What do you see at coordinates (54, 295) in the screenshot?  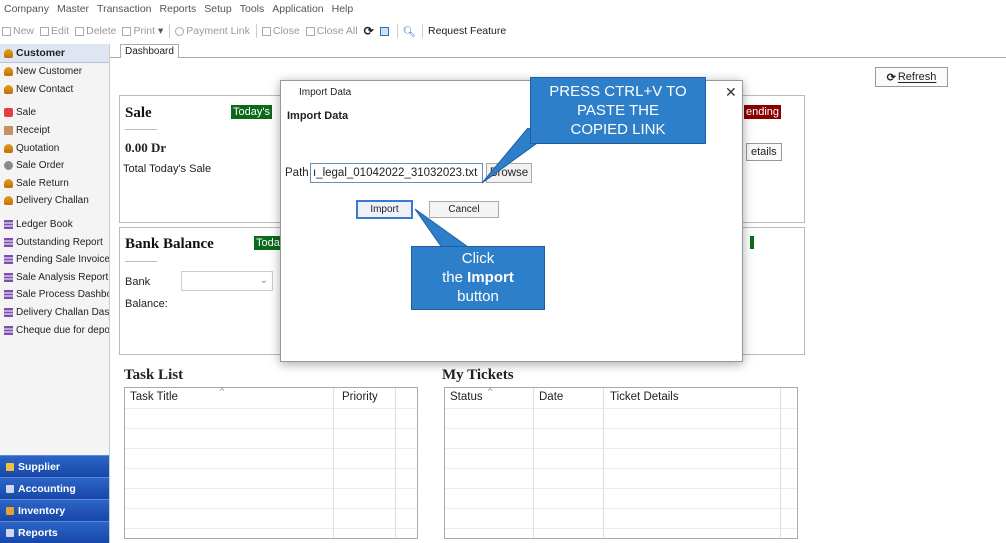 I see `sidebar-item-sale-process-dashboard: Sale Process Dashboa` at bounding box center [54, 295].